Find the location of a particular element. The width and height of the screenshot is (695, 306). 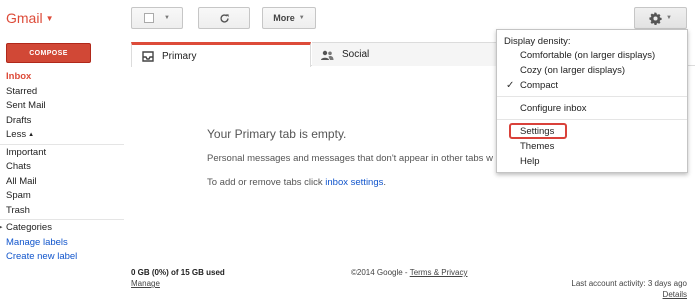

caret-down-icon: ▼ is located at coordinates (49, 18).